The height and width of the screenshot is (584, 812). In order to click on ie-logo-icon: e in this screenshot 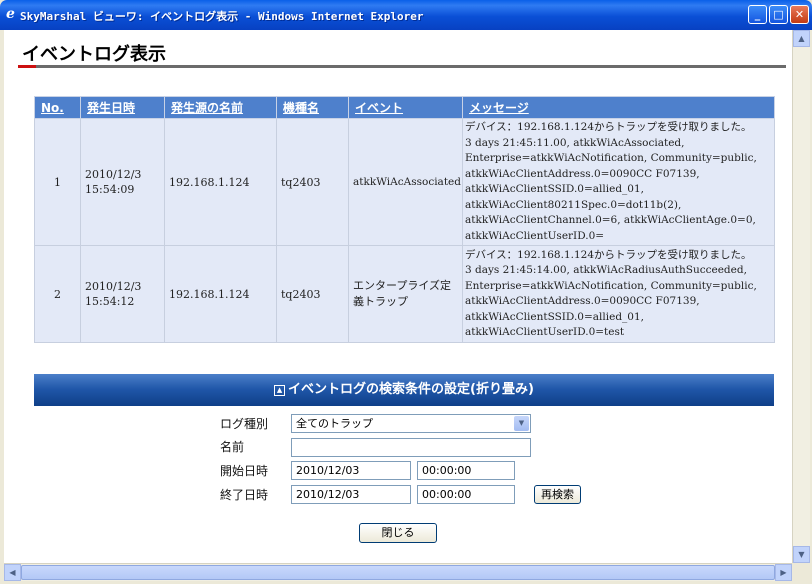, I will do `click(10, 14)`.